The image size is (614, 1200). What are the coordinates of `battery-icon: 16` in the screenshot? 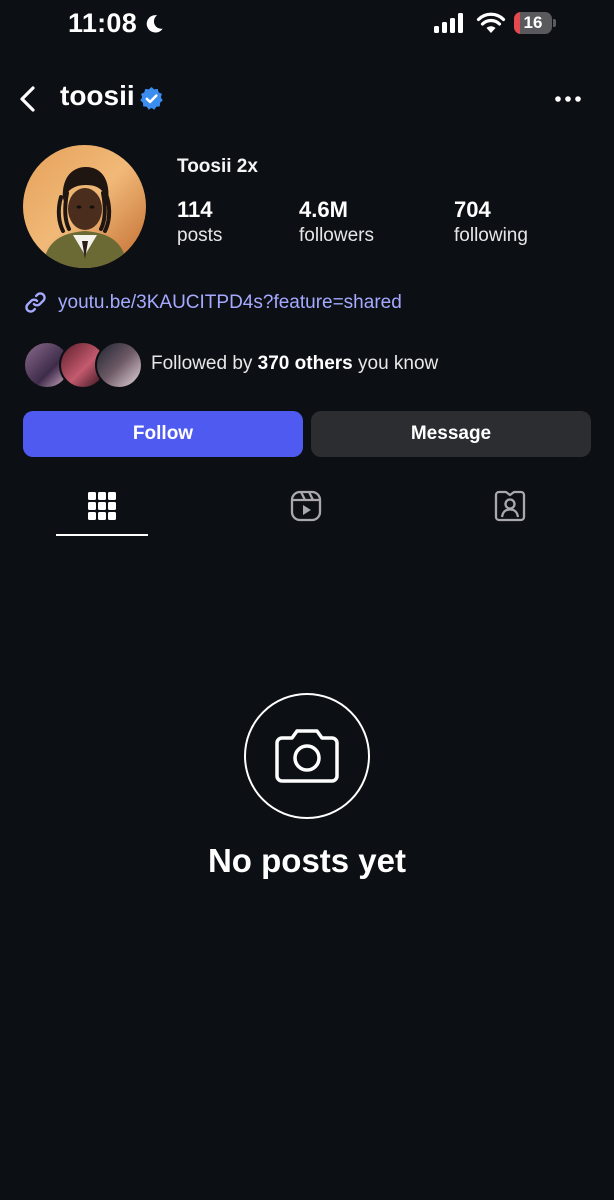 It's located at (535, 24).